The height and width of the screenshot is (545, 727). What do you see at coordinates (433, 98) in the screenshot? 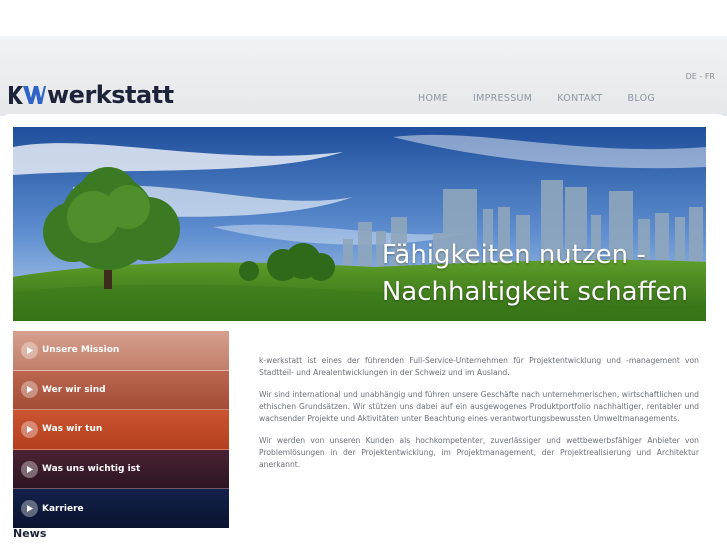
I see `nav-home: HOME` at bounding box center [433, 98].